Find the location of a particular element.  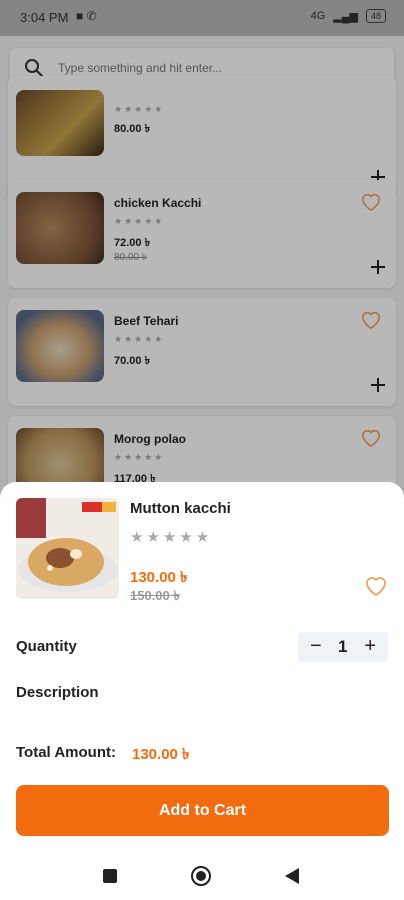

product-name: Mutton kacchi is located at coordinates (180, 508).